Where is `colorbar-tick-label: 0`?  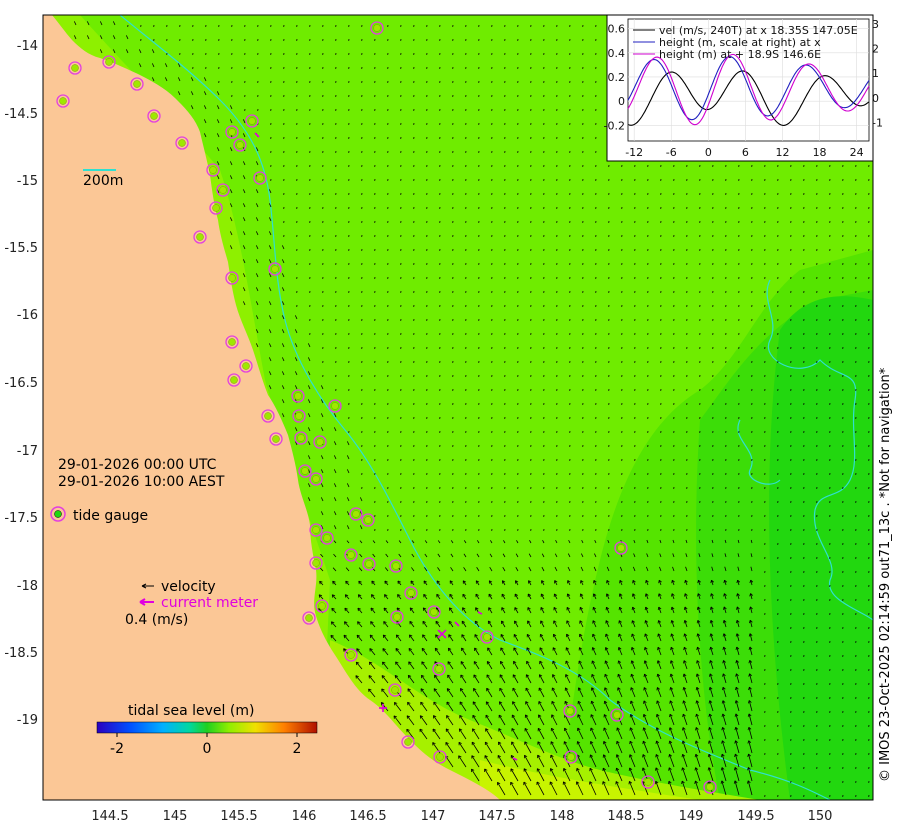
colorbar-tick-label: 0 is located at coordinates (207, 749).